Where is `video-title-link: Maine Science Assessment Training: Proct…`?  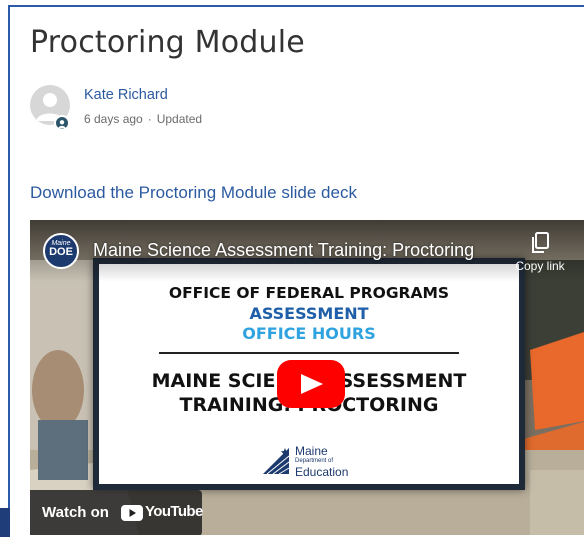 video-title-link: Maine Science Assessment Training: Proct… is located at coordinates (283, 250).